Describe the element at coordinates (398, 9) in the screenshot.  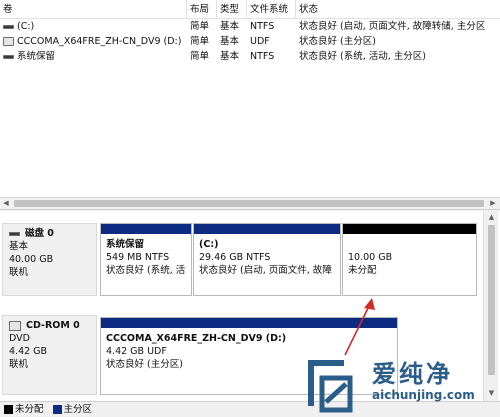
I see `col-header-status: 状态` at that location.